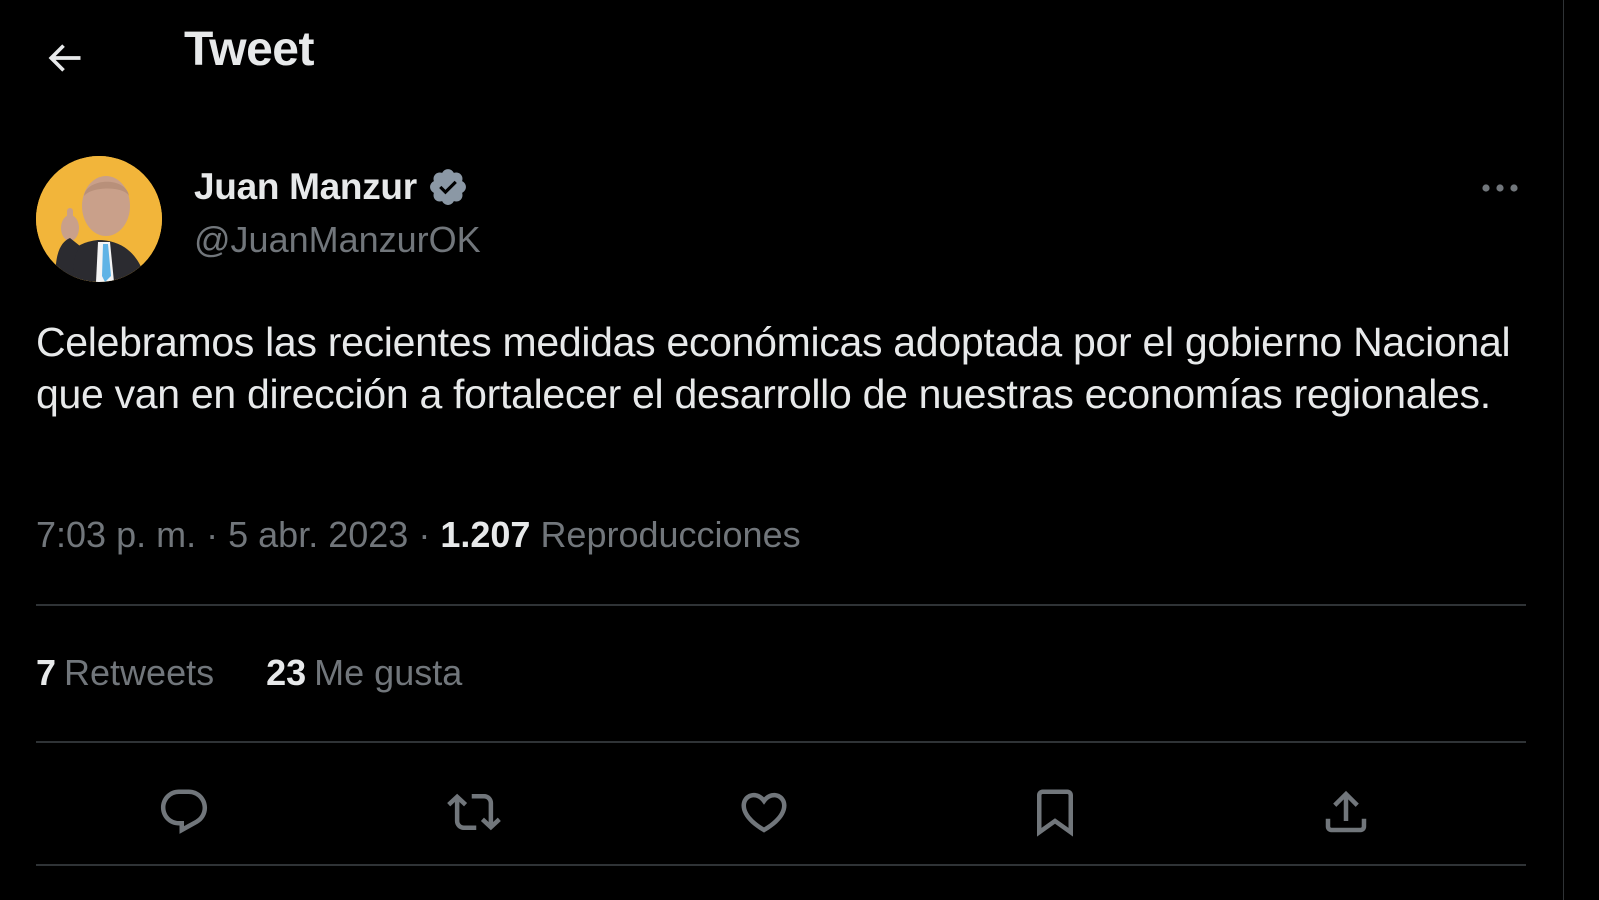 The height and width of the screenshot is (900, 1599). Describe the element at coordinates (670, 534) in the screenshot. I see `views-label: Reproducciones` at that location.